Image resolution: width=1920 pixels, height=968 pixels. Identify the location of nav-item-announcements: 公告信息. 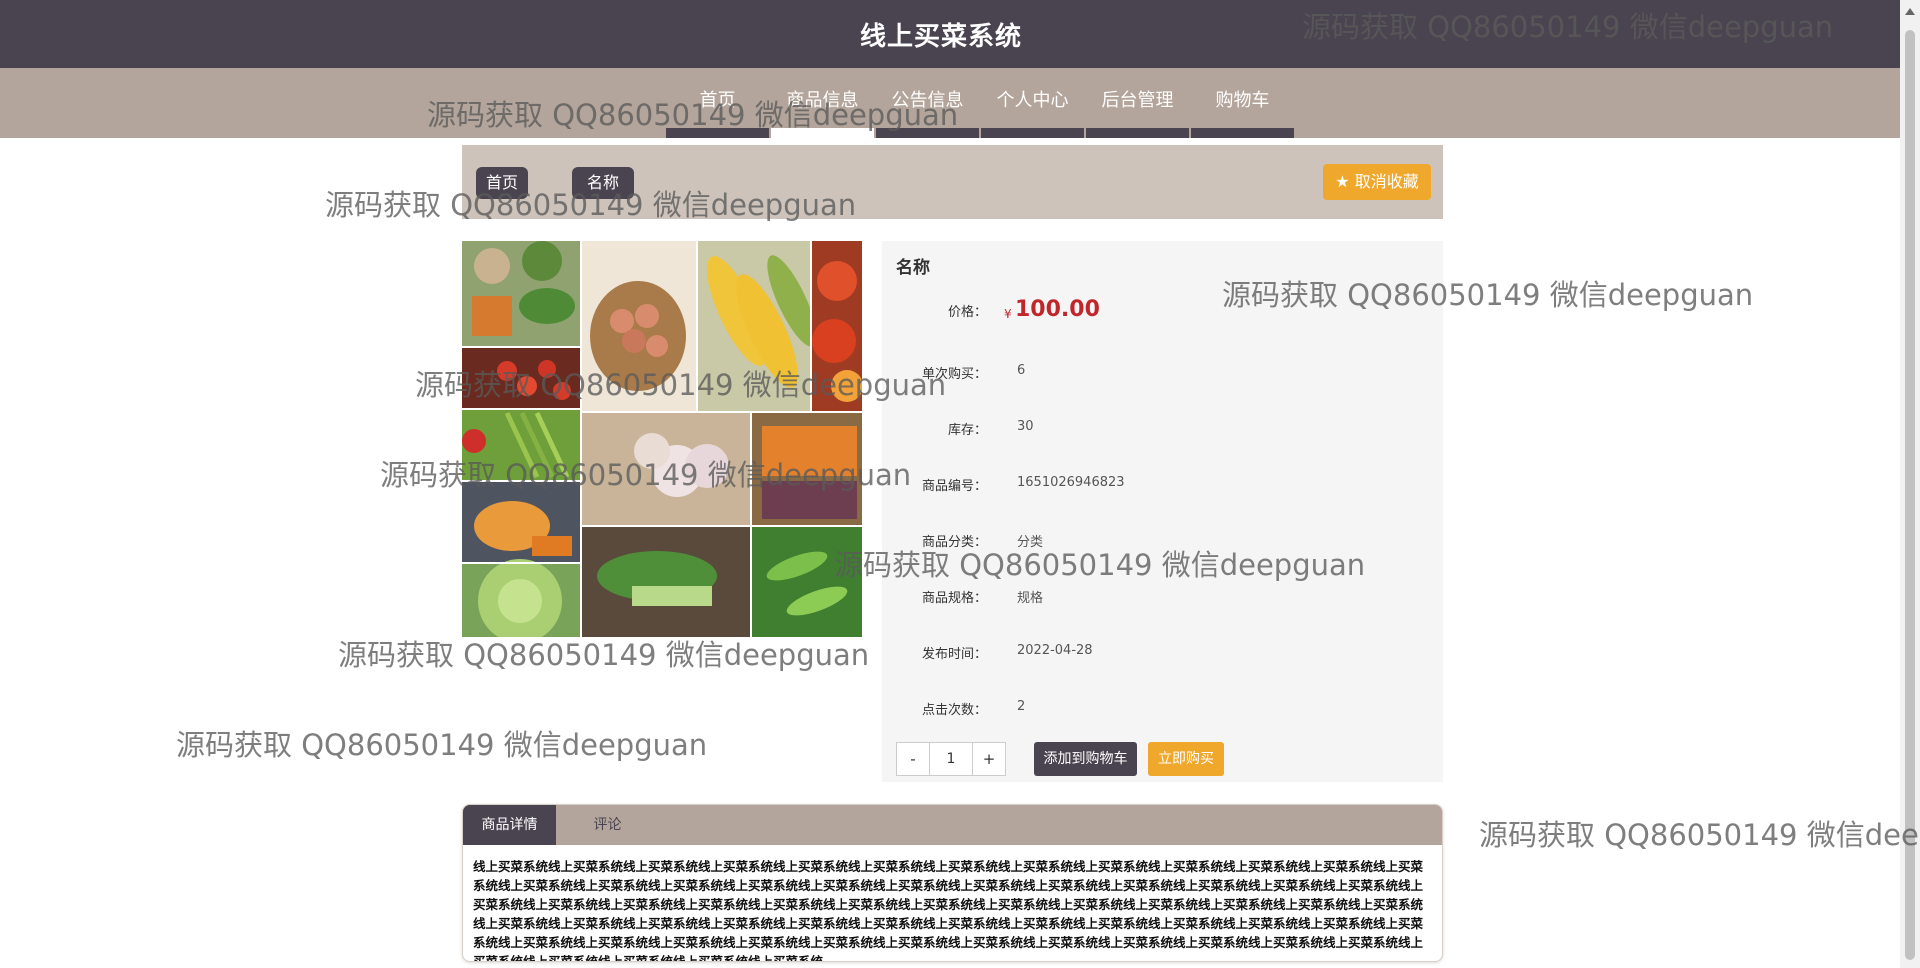
(927, 103).